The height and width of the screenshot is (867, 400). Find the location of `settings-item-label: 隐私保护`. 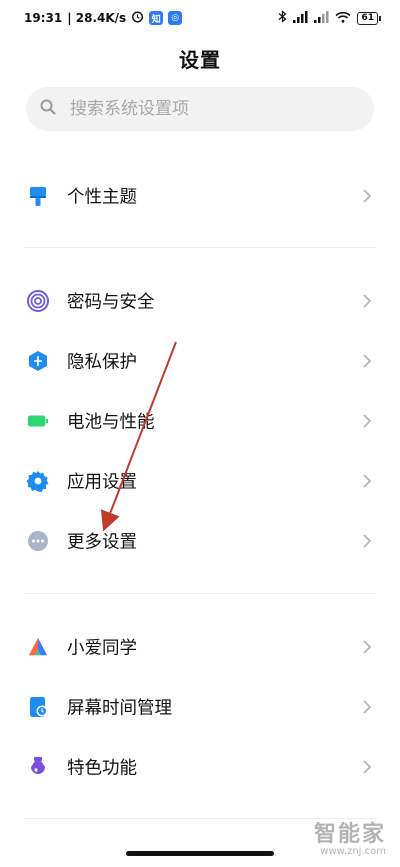

settings-item-label: 隐私保护 is located at coordinates (102, 362).